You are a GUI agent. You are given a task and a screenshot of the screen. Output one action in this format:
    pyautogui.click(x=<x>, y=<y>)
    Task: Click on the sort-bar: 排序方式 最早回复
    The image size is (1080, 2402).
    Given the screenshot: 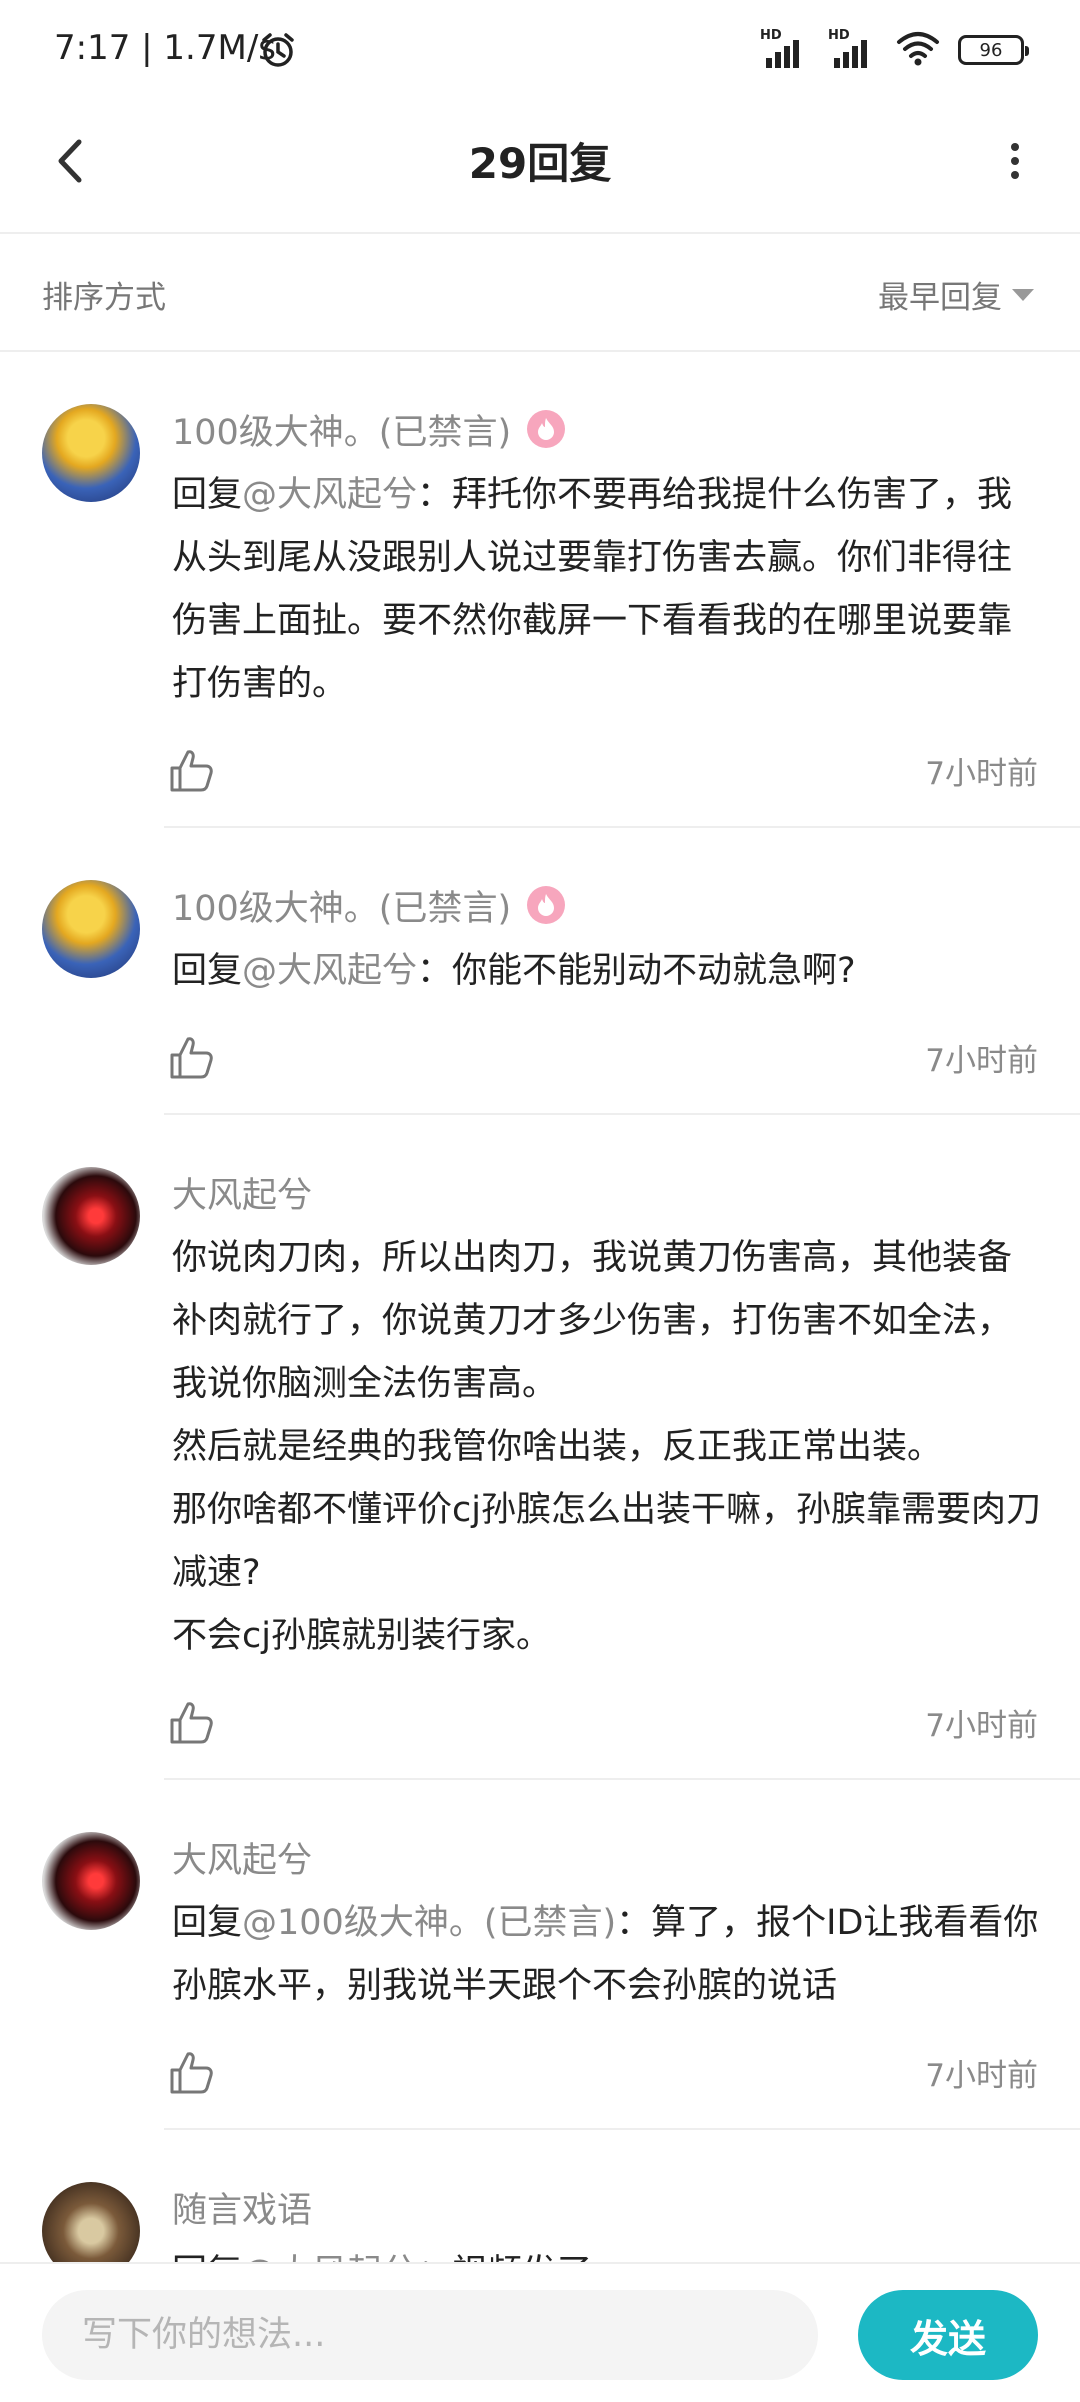 What is the action you would take?
    pyautogui.click(x=540, y=293)
    